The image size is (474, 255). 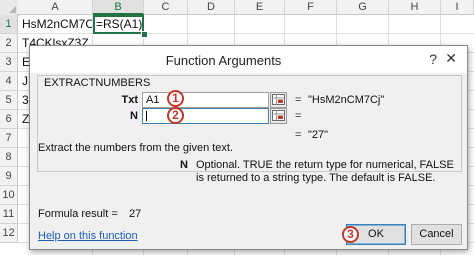 What do you see at coordinates (144, 34) in the screenshot?
I see `fill-handle` at bounding box center [144, 34].